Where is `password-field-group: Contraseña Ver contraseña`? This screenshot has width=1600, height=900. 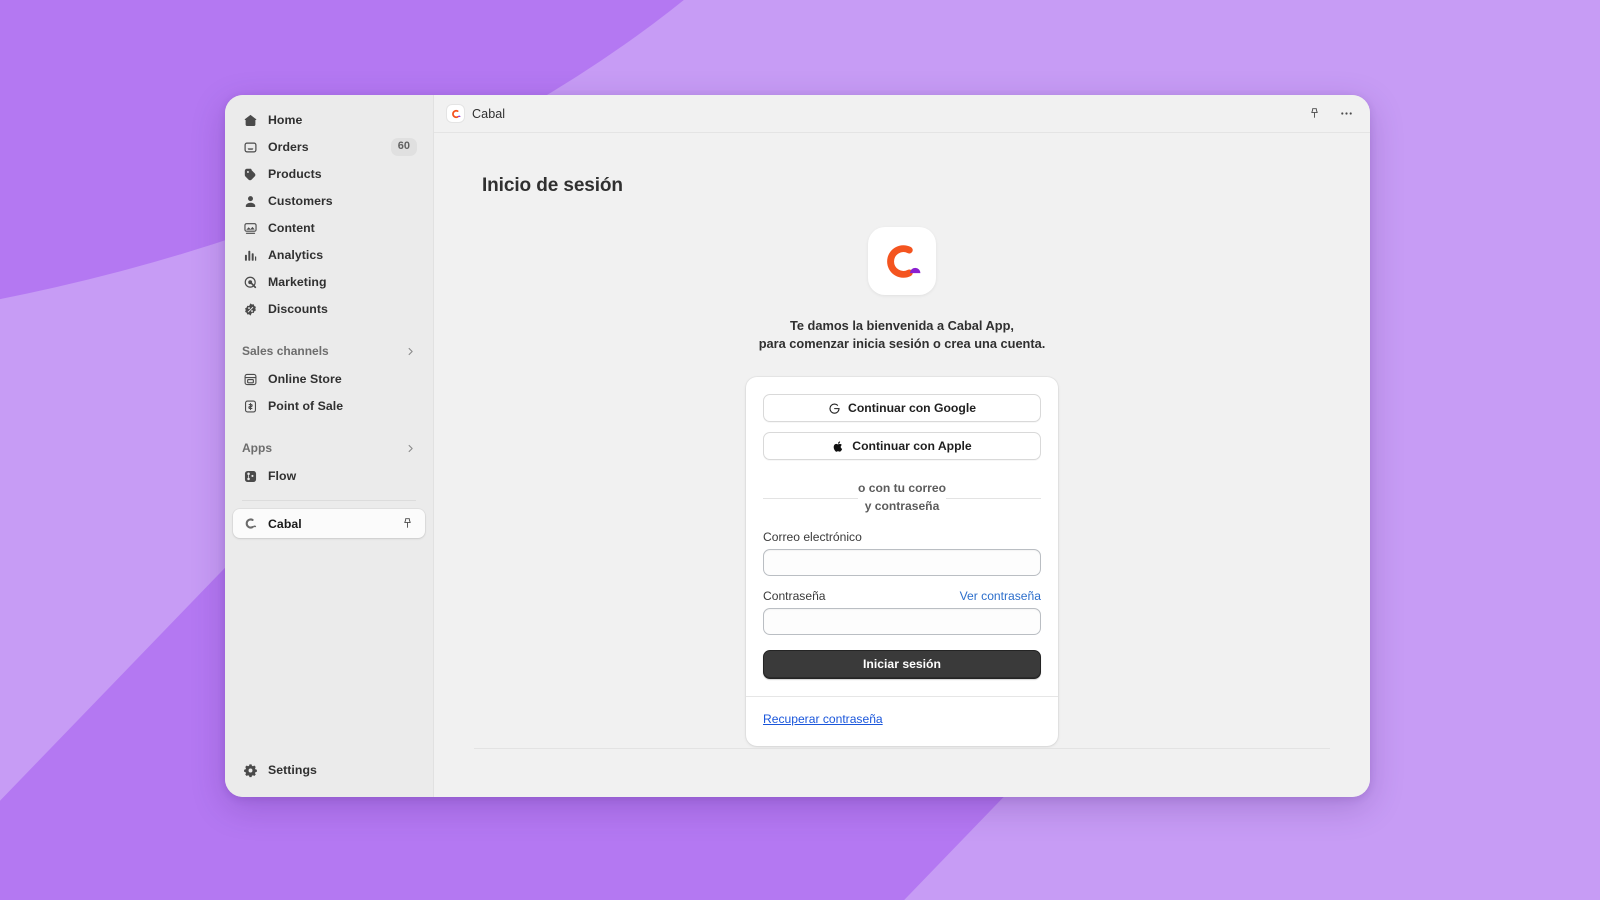 password-field-group: Contraseña Ver contraseña is located at coordinates (902, 612).